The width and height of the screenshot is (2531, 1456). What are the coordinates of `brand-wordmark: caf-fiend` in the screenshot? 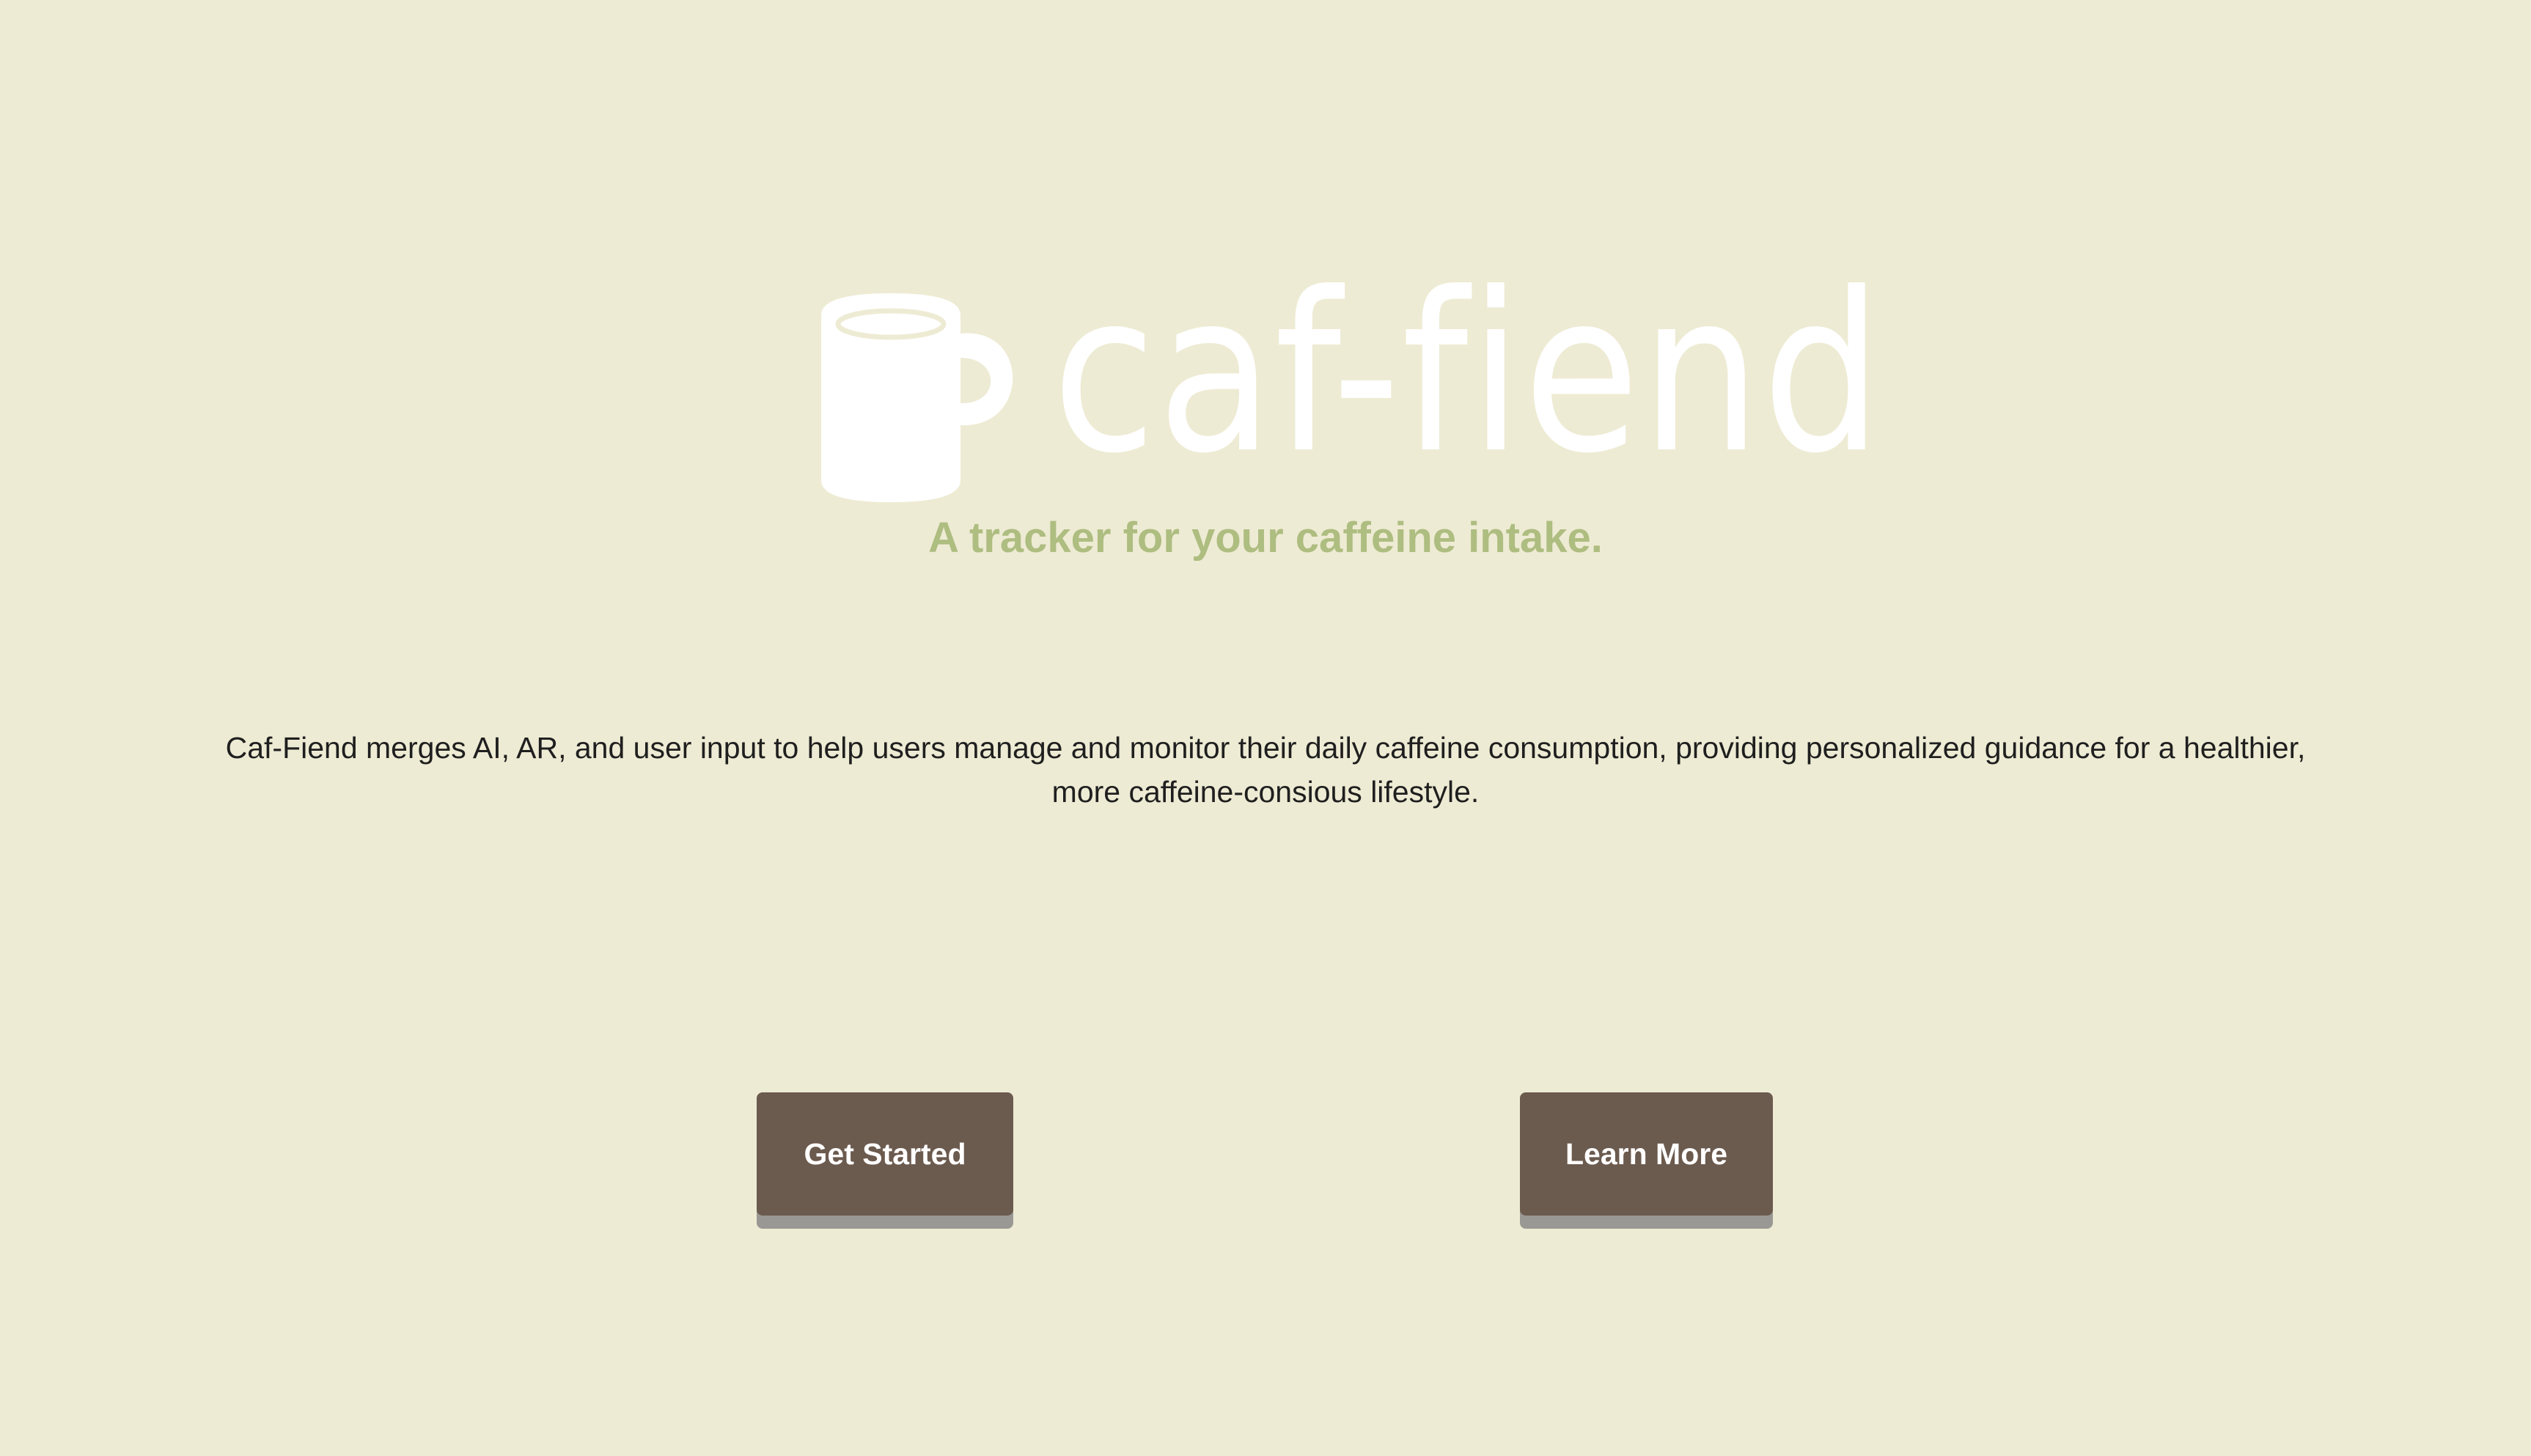 It's located at (1468, 373).